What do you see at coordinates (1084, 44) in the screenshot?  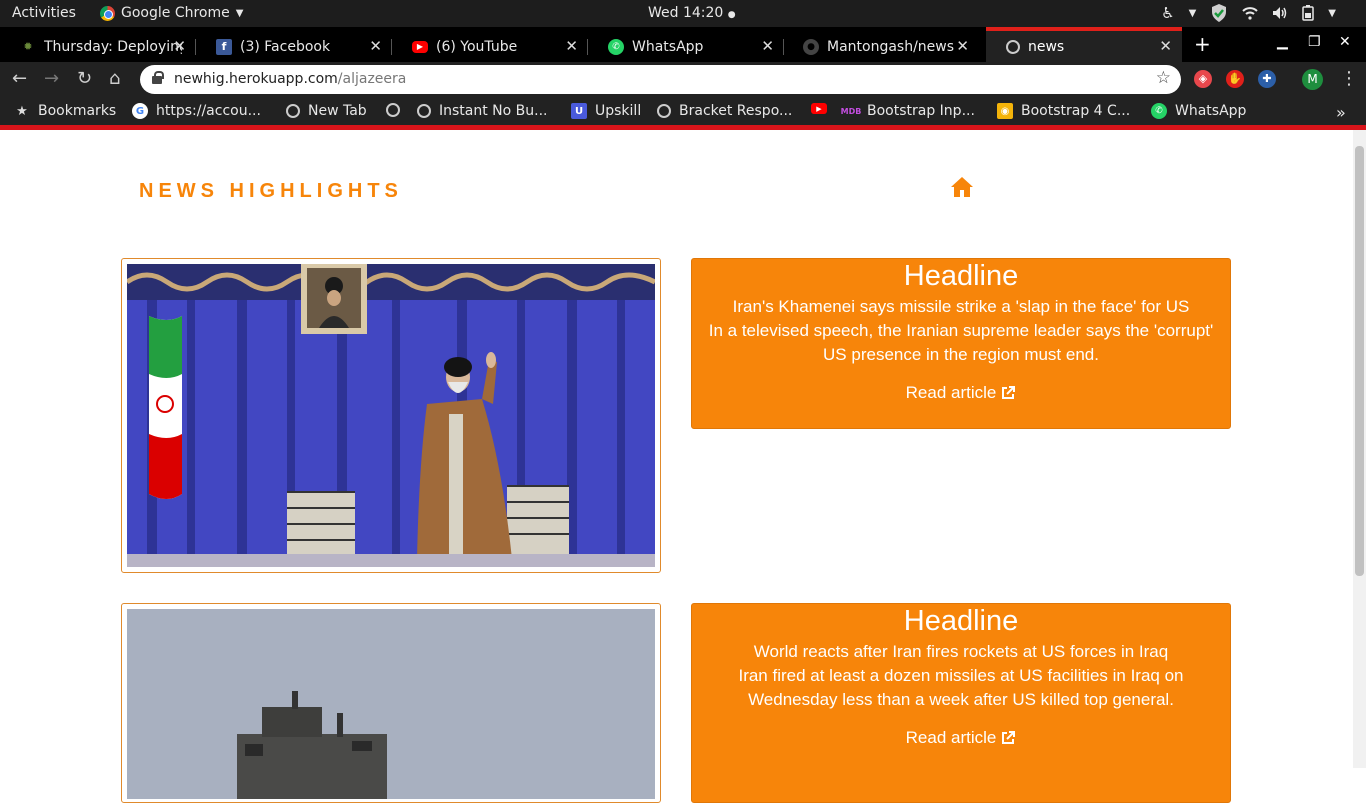 I see `tab-news: news ✕` at bounding box center [1084, 44].